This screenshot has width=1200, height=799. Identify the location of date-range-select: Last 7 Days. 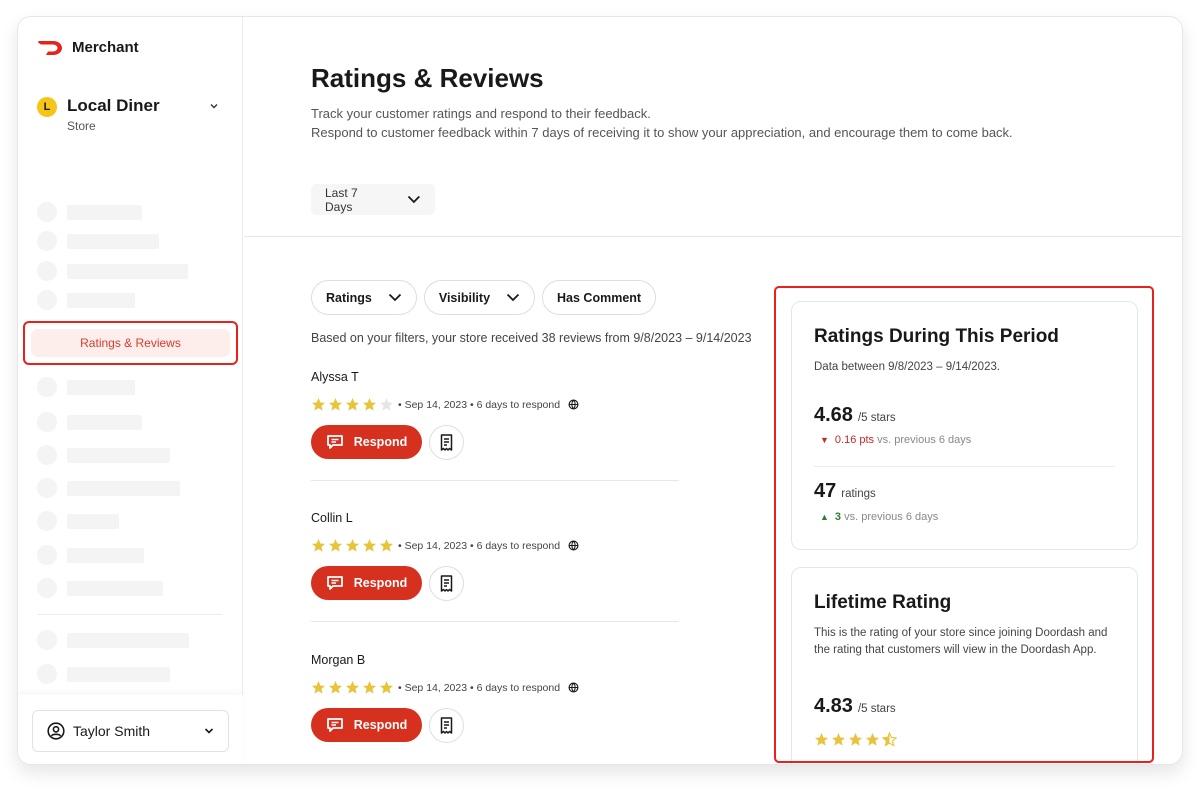
(373, 199).